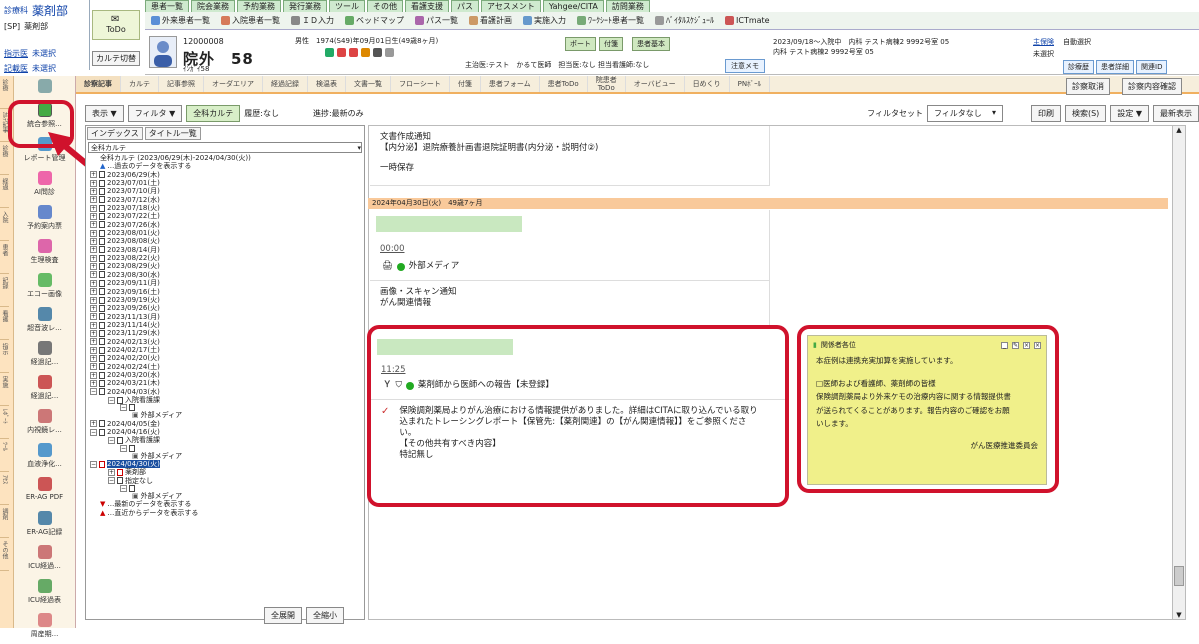 This screenshot has height=644, width=1199. I want to click on tree-date: +2023/07/26(水), so click(227, 225).